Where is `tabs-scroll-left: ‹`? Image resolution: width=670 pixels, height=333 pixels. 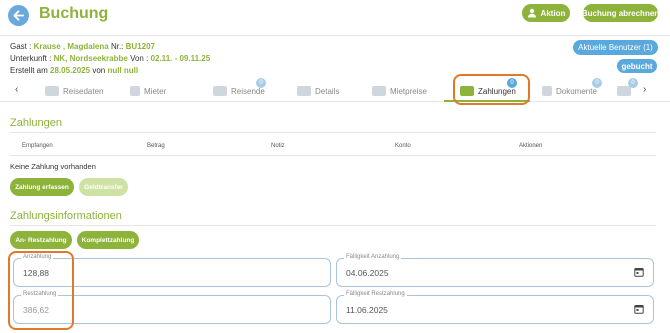
tabs-scroll-left: ‹ is located at coordinates (16, 89).